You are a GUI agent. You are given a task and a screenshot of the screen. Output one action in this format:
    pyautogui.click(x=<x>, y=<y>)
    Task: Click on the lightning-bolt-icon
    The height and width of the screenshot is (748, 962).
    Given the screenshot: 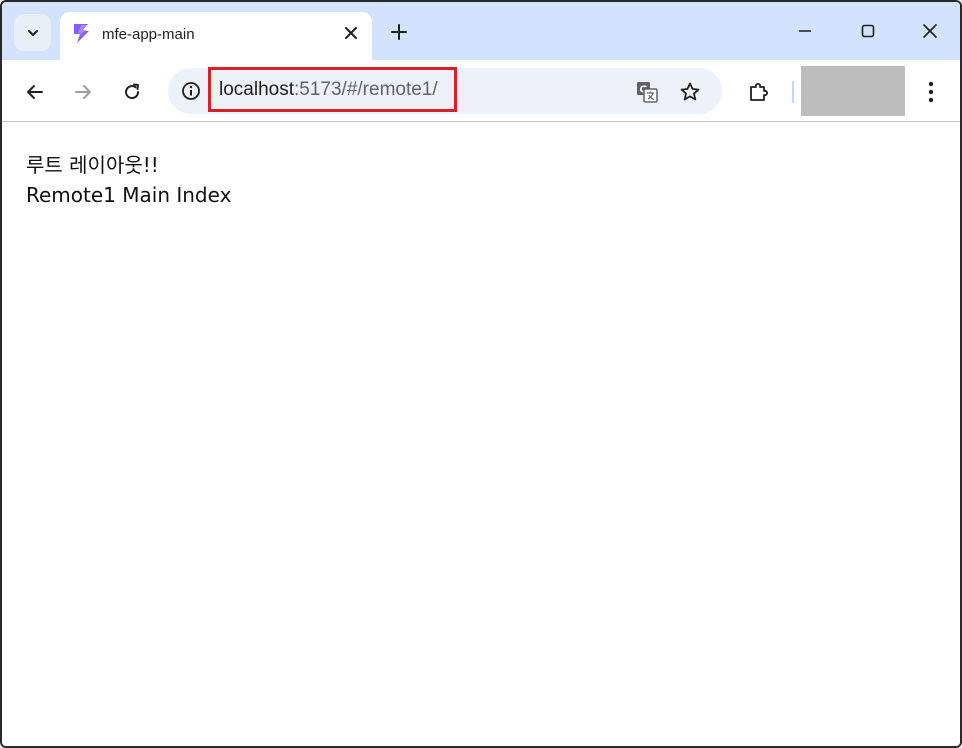 What is the action you would take?
    pyautogui.click(x=81, y=33)
    